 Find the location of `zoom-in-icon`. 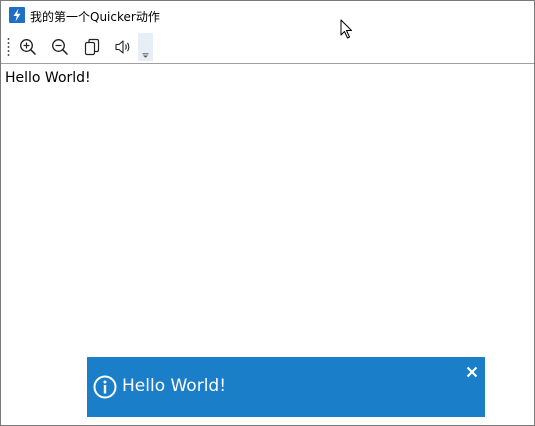

zoom-in-icon is located at coordinates (28, 47).